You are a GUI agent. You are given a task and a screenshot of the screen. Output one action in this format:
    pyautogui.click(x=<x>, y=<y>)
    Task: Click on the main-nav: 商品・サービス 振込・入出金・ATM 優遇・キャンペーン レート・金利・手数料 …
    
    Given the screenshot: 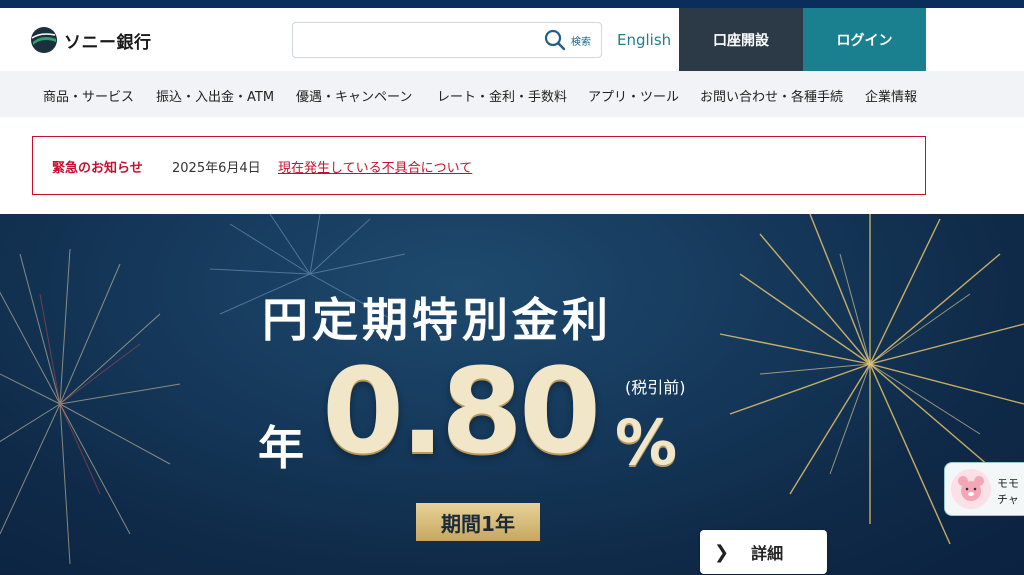 What is the action you would take?
    pyautogui.click(x=512, y=94)
    